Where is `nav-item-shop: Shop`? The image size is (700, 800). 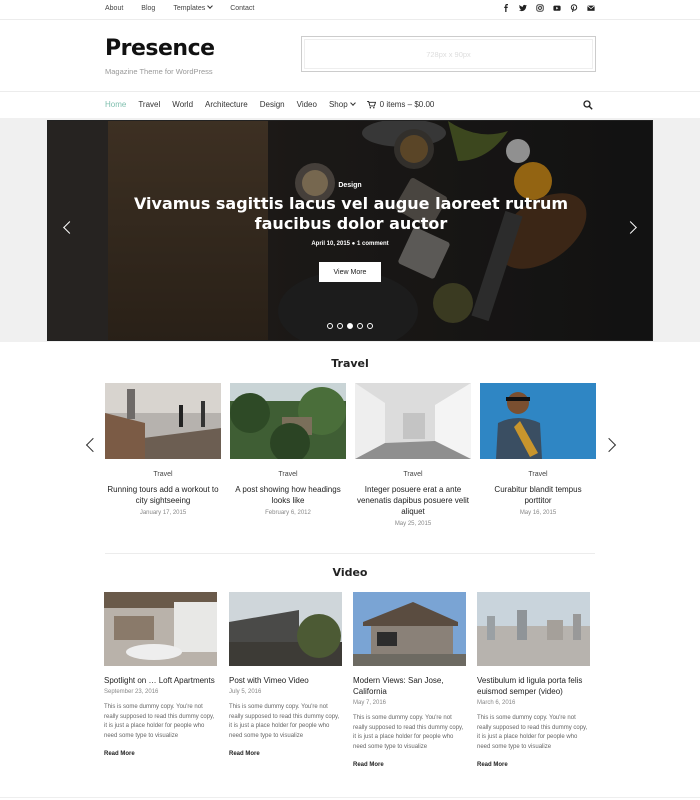
nav-item-shop: Shop is located at coordinates (342, 104).